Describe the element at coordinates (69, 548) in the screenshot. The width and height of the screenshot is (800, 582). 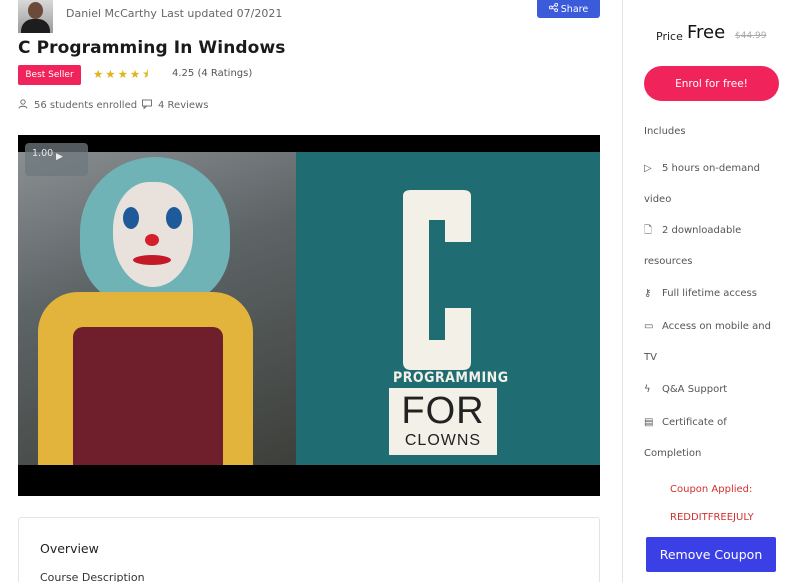
I see `overview-title: Overview` at that location.